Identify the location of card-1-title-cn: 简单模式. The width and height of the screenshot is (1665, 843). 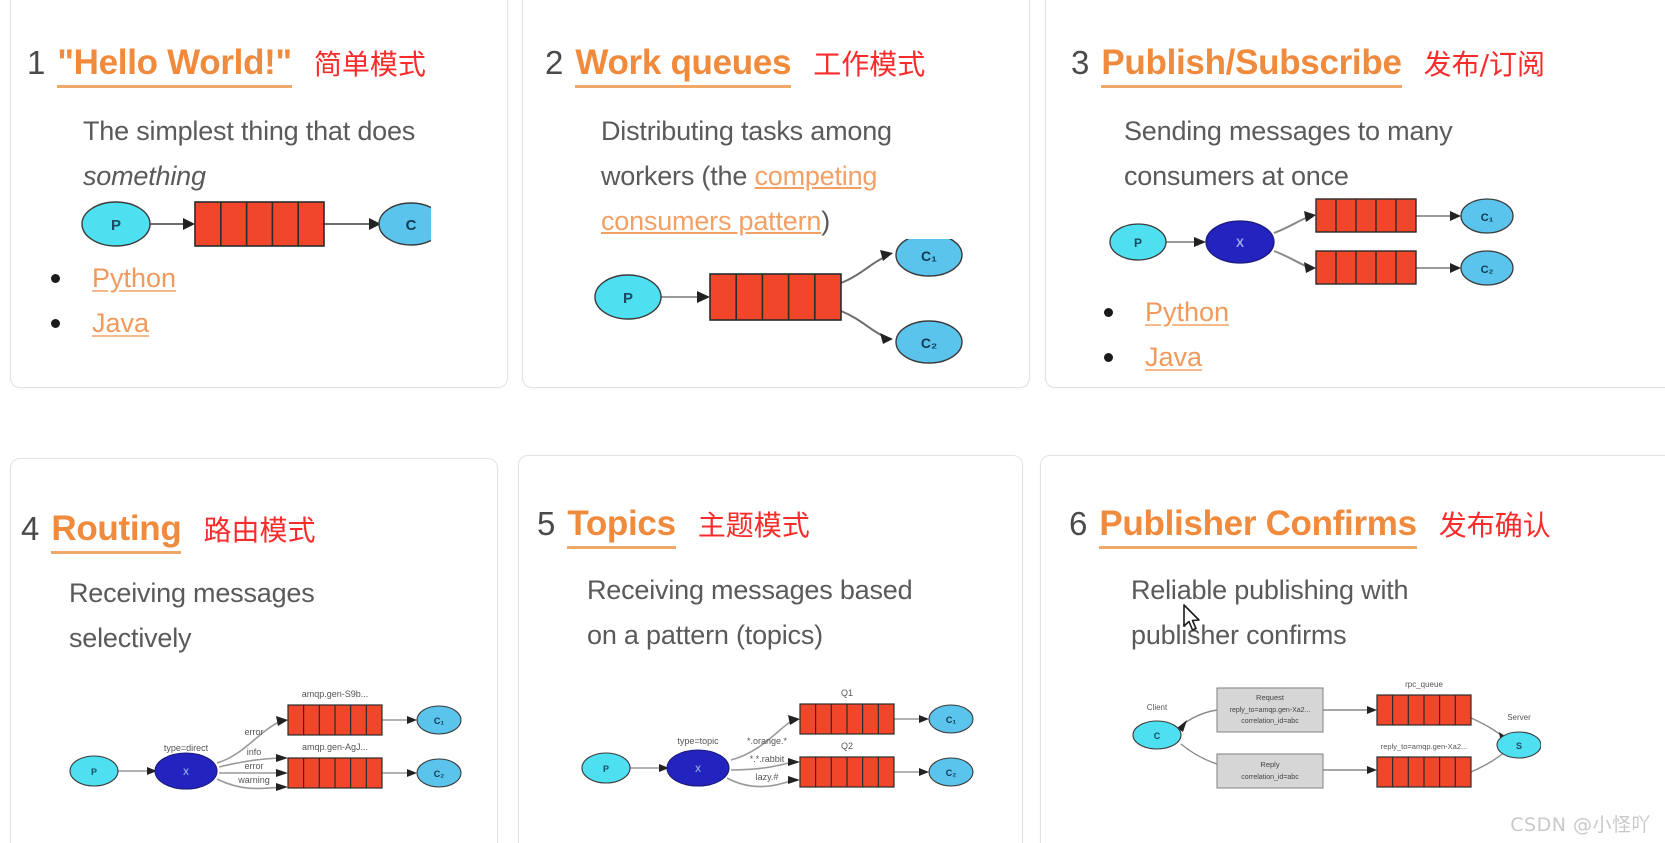
(369, 64).